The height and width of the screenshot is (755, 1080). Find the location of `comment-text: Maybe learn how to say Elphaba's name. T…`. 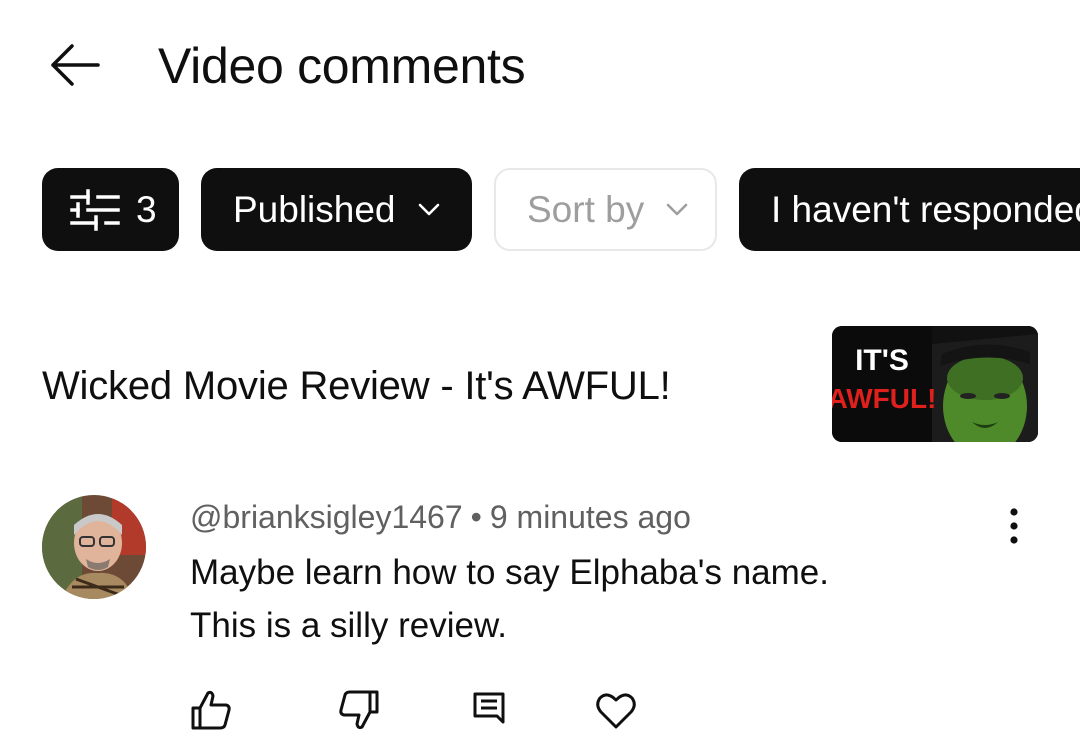

comment-text: Maybe learn how to say Elphaba's name. T… is located at coordinates (509, 599).